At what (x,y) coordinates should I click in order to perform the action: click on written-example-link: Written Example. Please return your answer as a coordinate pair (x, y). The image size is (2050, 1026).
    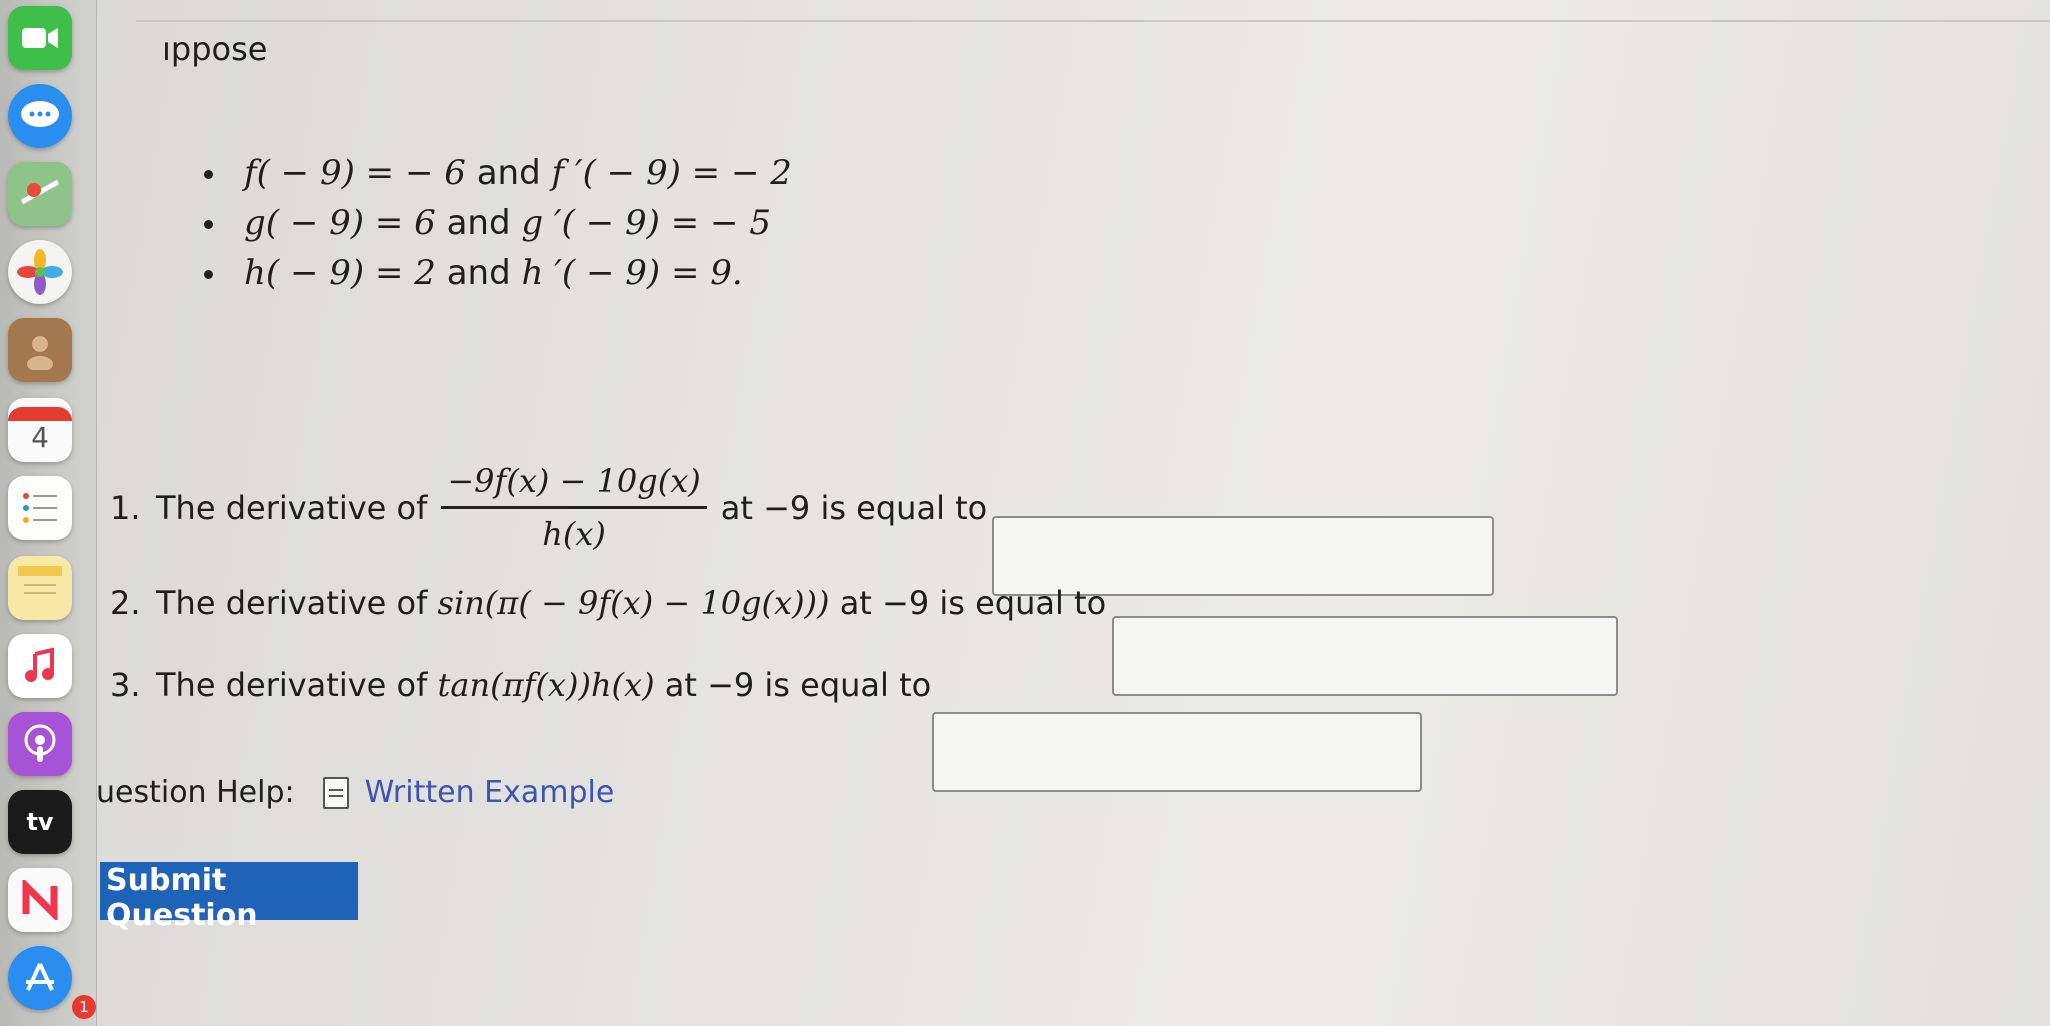
    Looking at the image, I should click on (490, 792).